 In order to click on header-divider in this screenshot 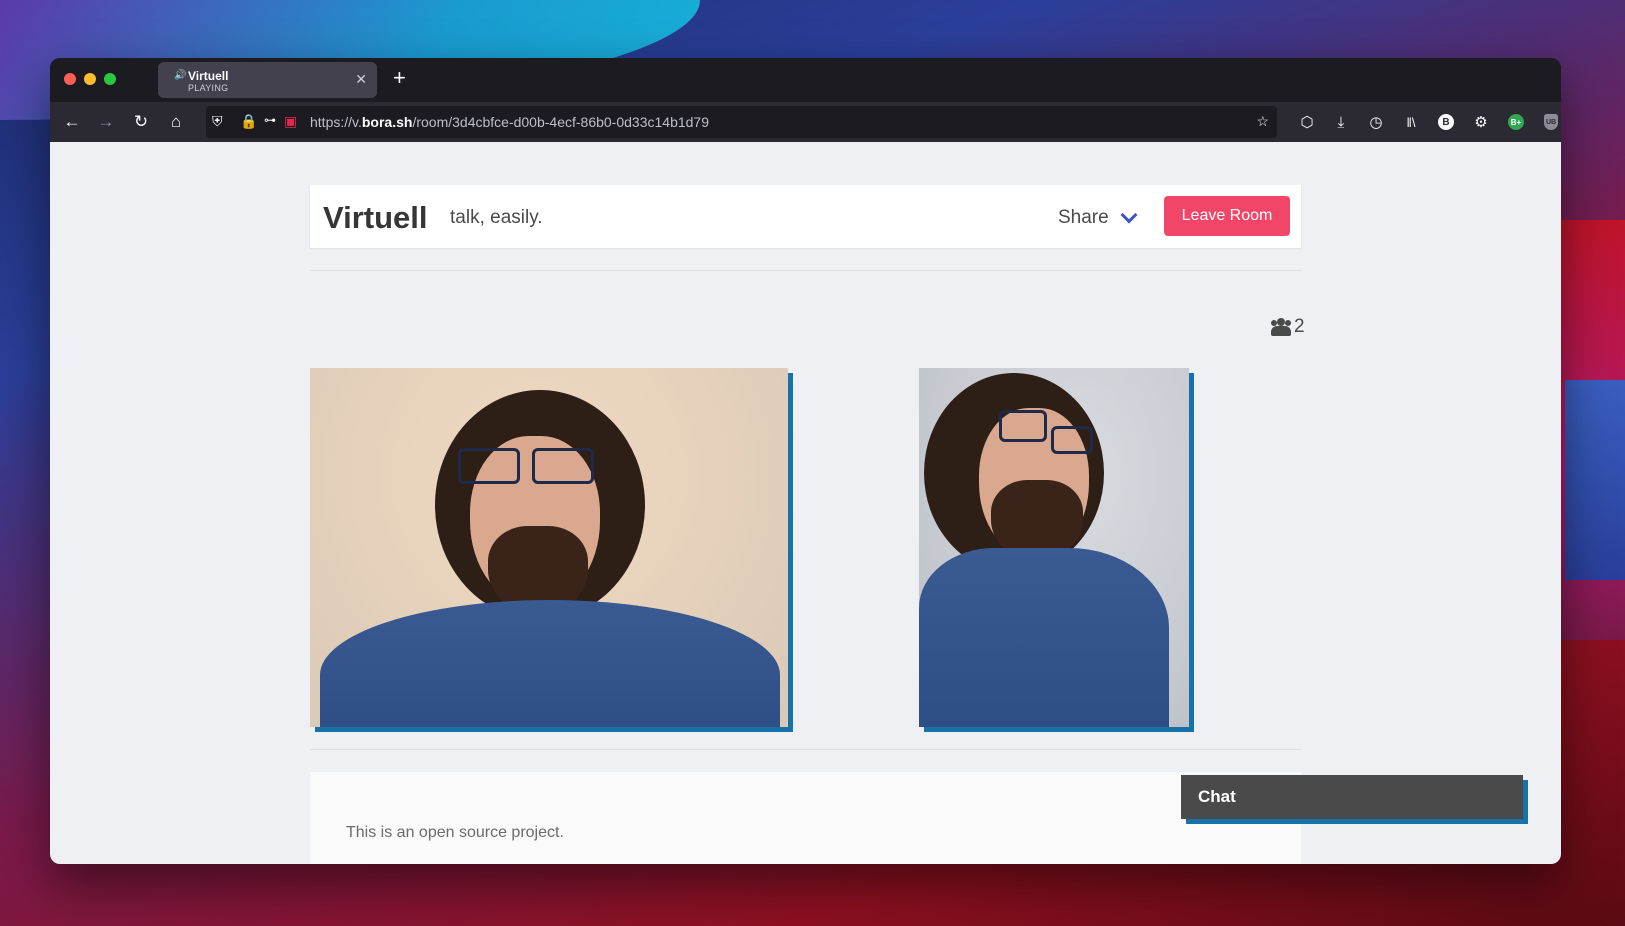, I will do `click(805, 270)`.